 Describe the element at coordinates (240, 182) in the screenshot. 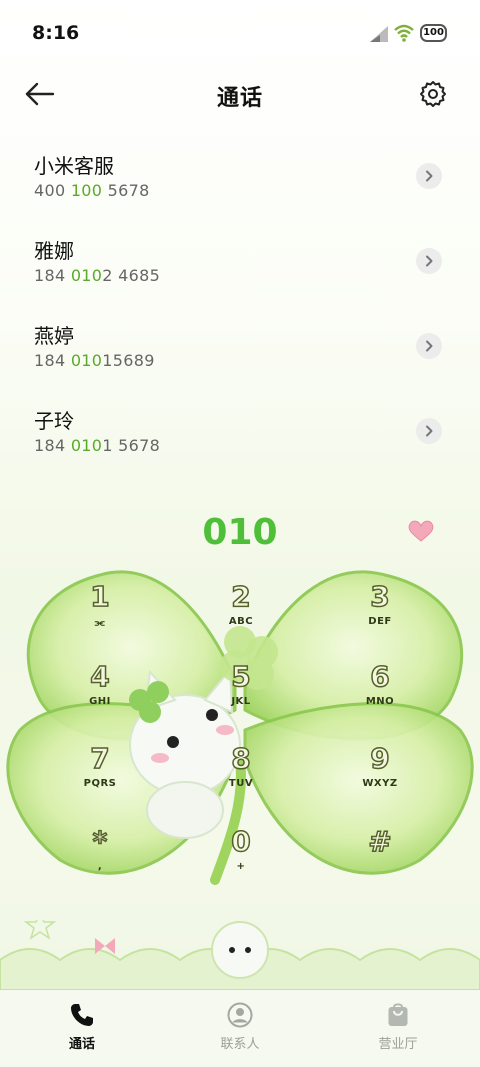

I see `list-item: 小米客服 400 100 5678` at that location.